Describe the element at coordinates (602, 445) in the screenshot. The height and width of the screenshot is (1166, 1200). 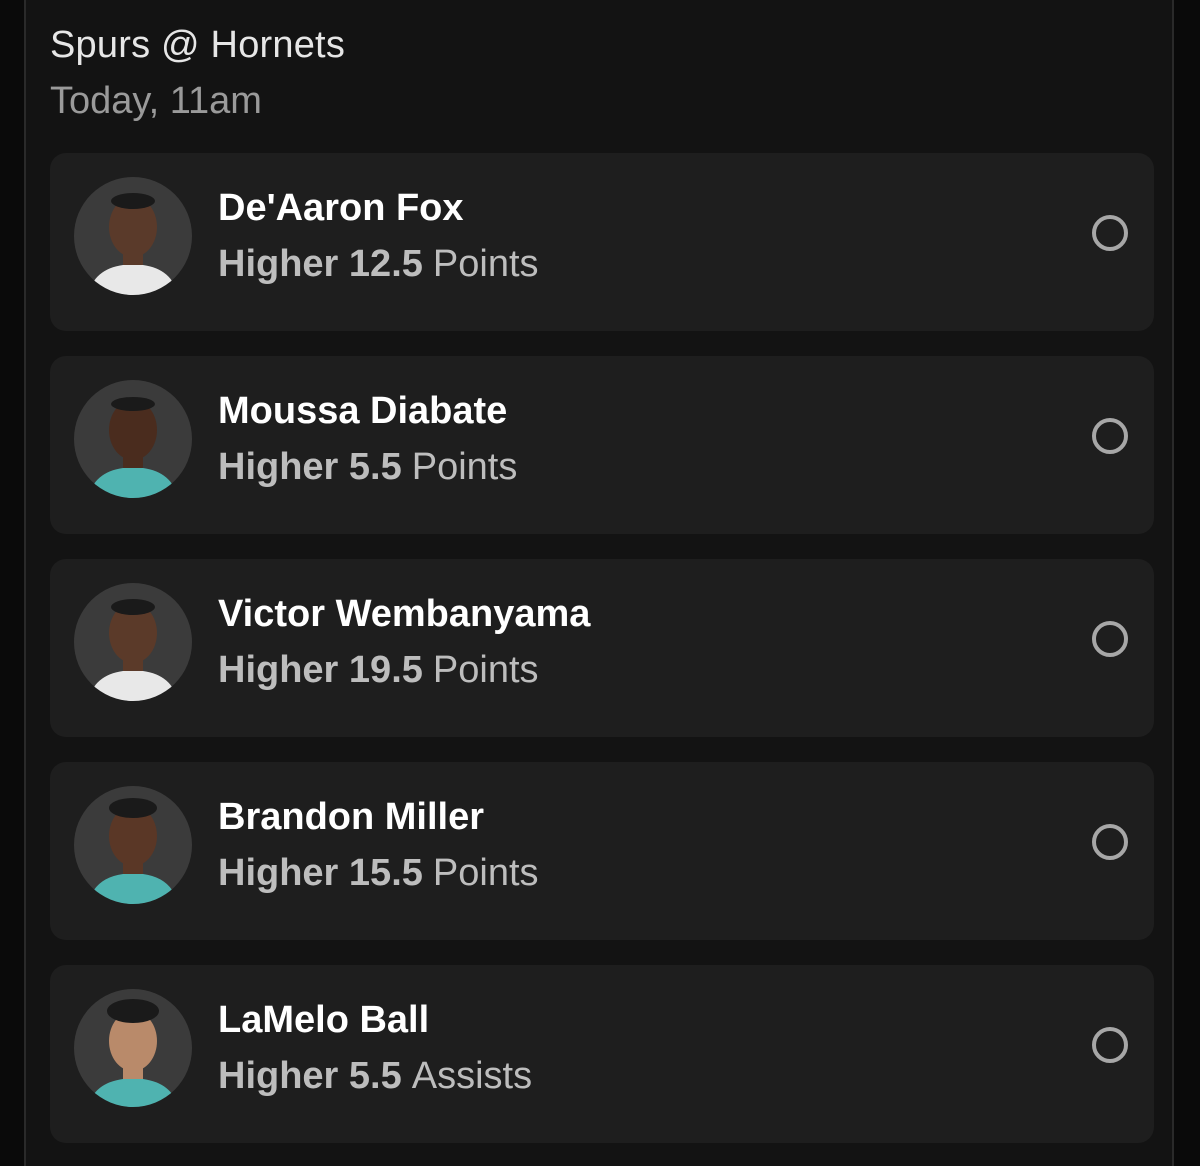
I see `pick-card: Moussa Diabate Higher 5.5 Points` at that location.